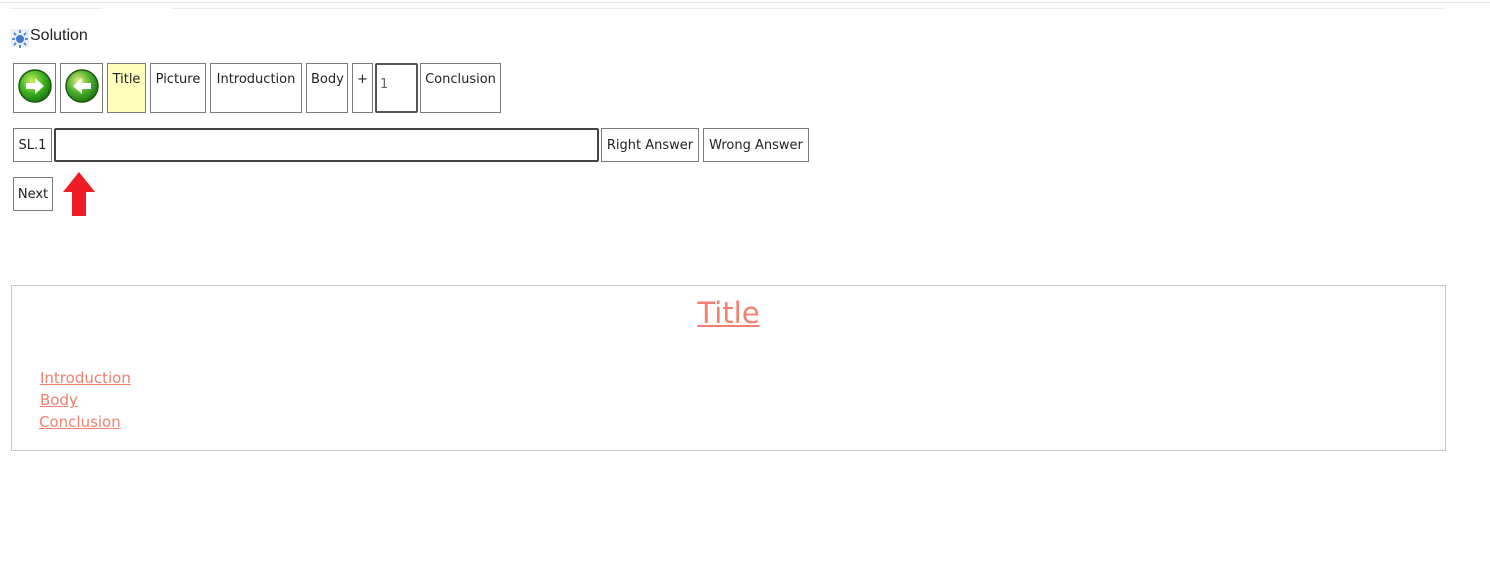 This screenshot has width=1490, height=588. I want to click on preview-body-link: Body, so click(59, 400).